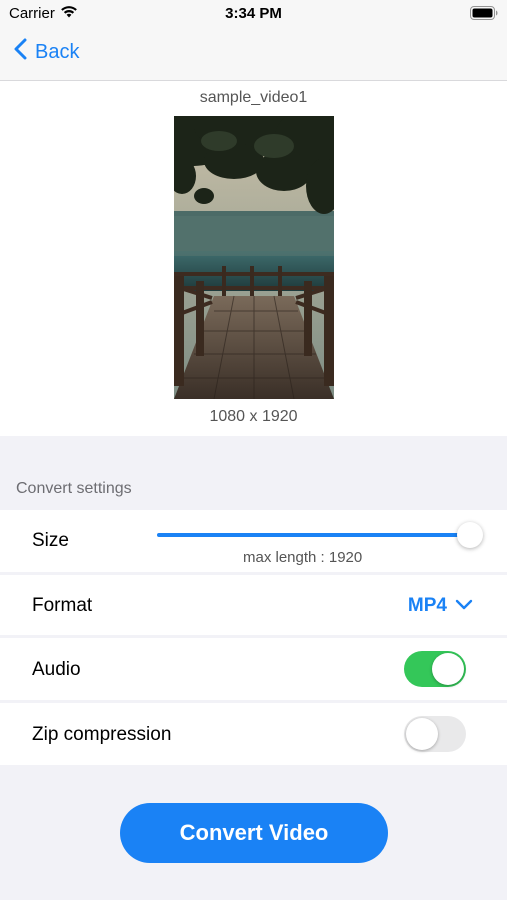 Image resolution: width=507 pixels, height=900 pixels. I want to click on size-max-length-caption: max length : 1920, so click(303, 557).